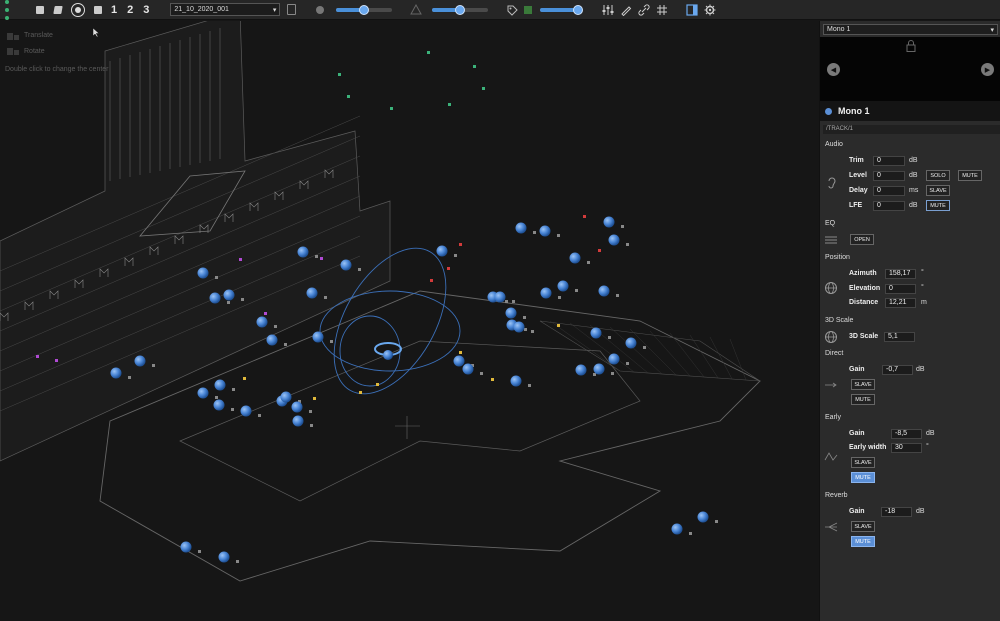 This screenshot has height=621, width=1000. What do you see at coordinates (900, 303) in the screenshot?
I see `distance-input: 12,21` at bounding box center [900, 303].